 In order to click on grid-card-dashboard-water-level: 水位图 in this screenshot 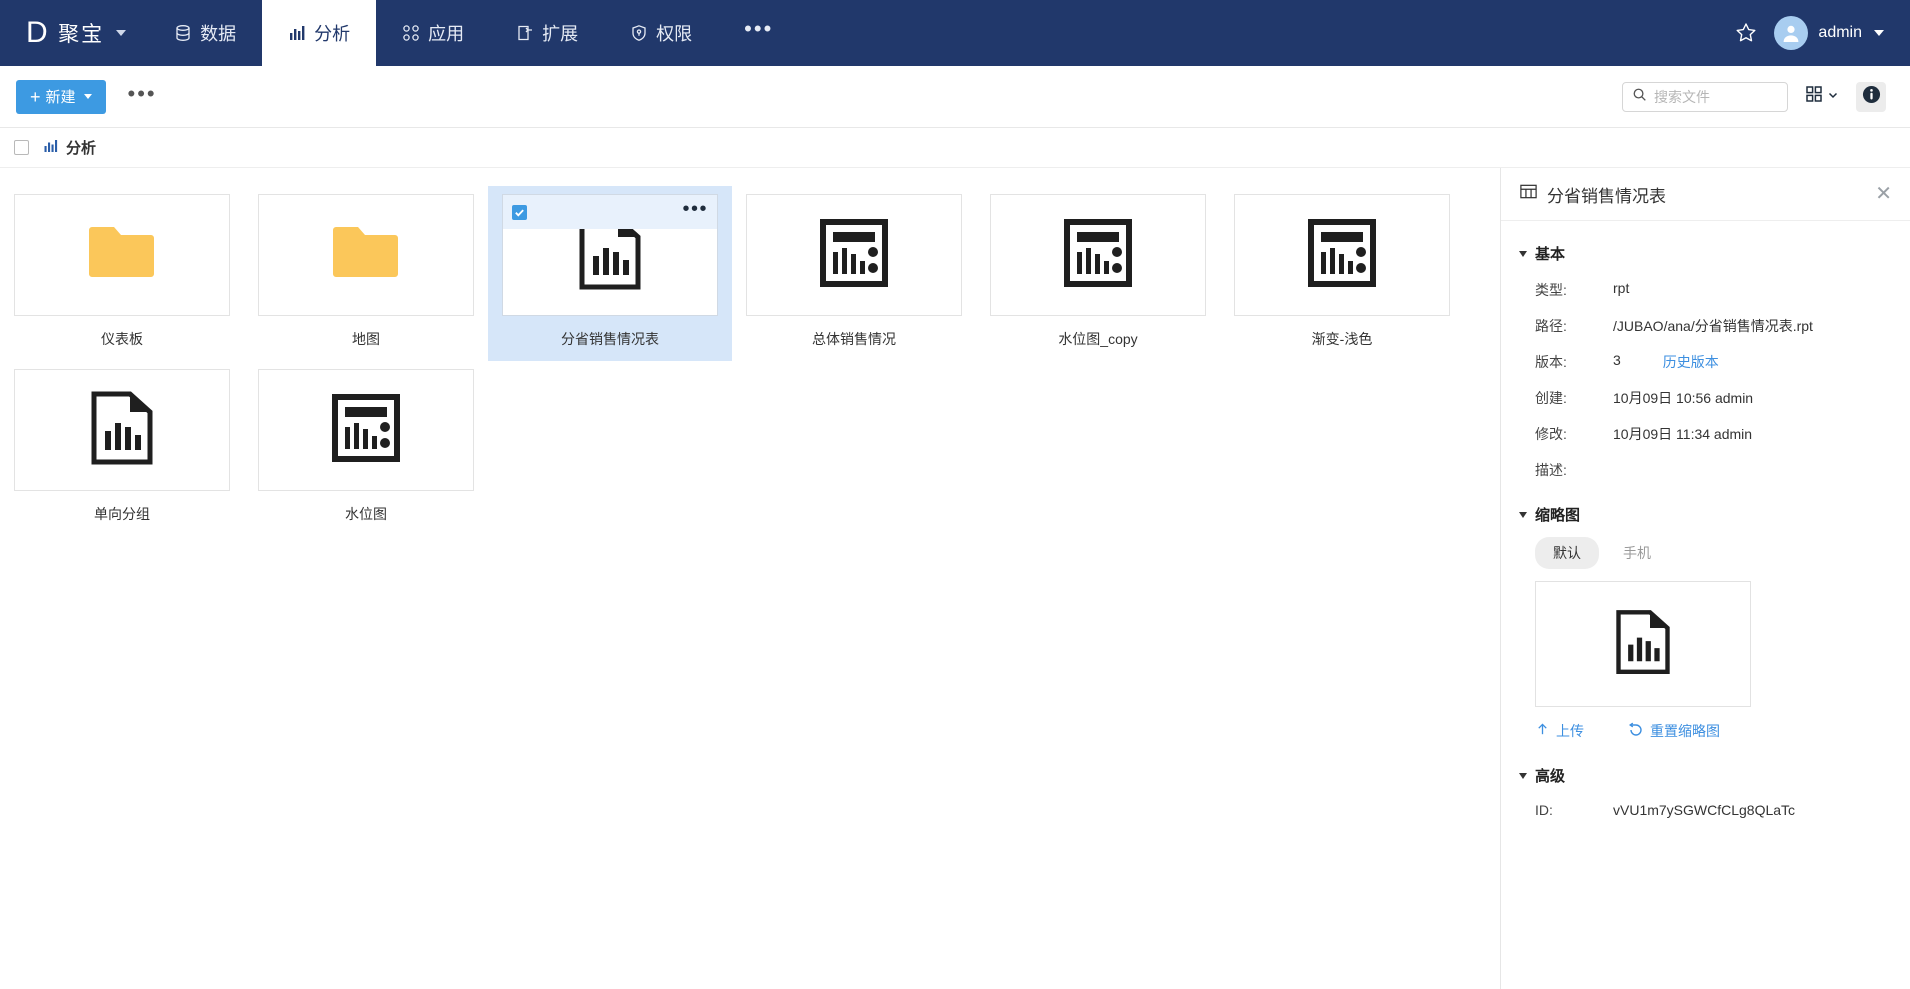, I will do `click(366, 448)`.